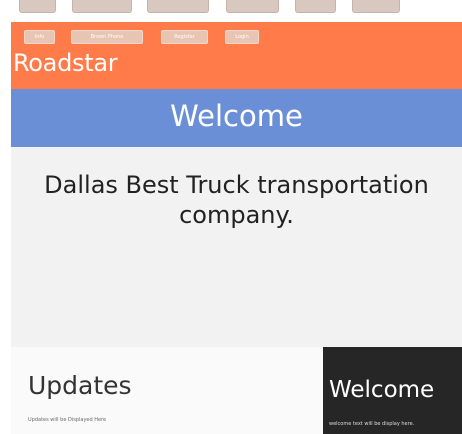  What do you see at coordinates (107, 37) in the screenshot?
I see `nav-item: Brown Phone` at bounding box center [107, 37].